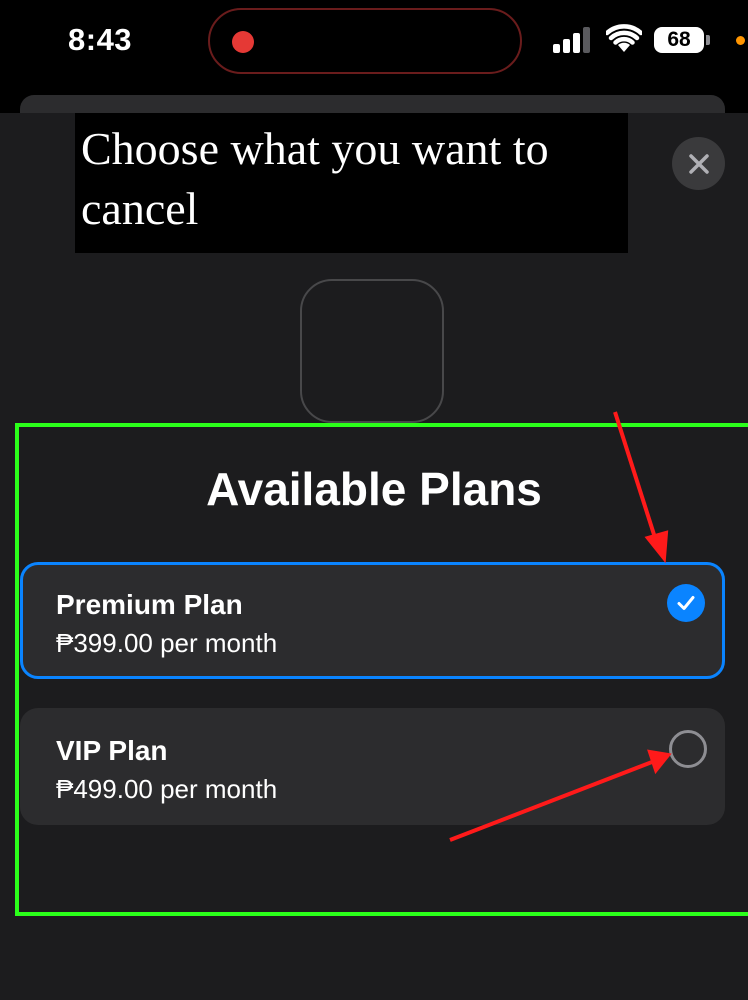 This screenshot has width=748, height=1000. What do you see at coordinates (372, 351) in the screenshot?
I see `app-icon` at bounding box center [372, 351].